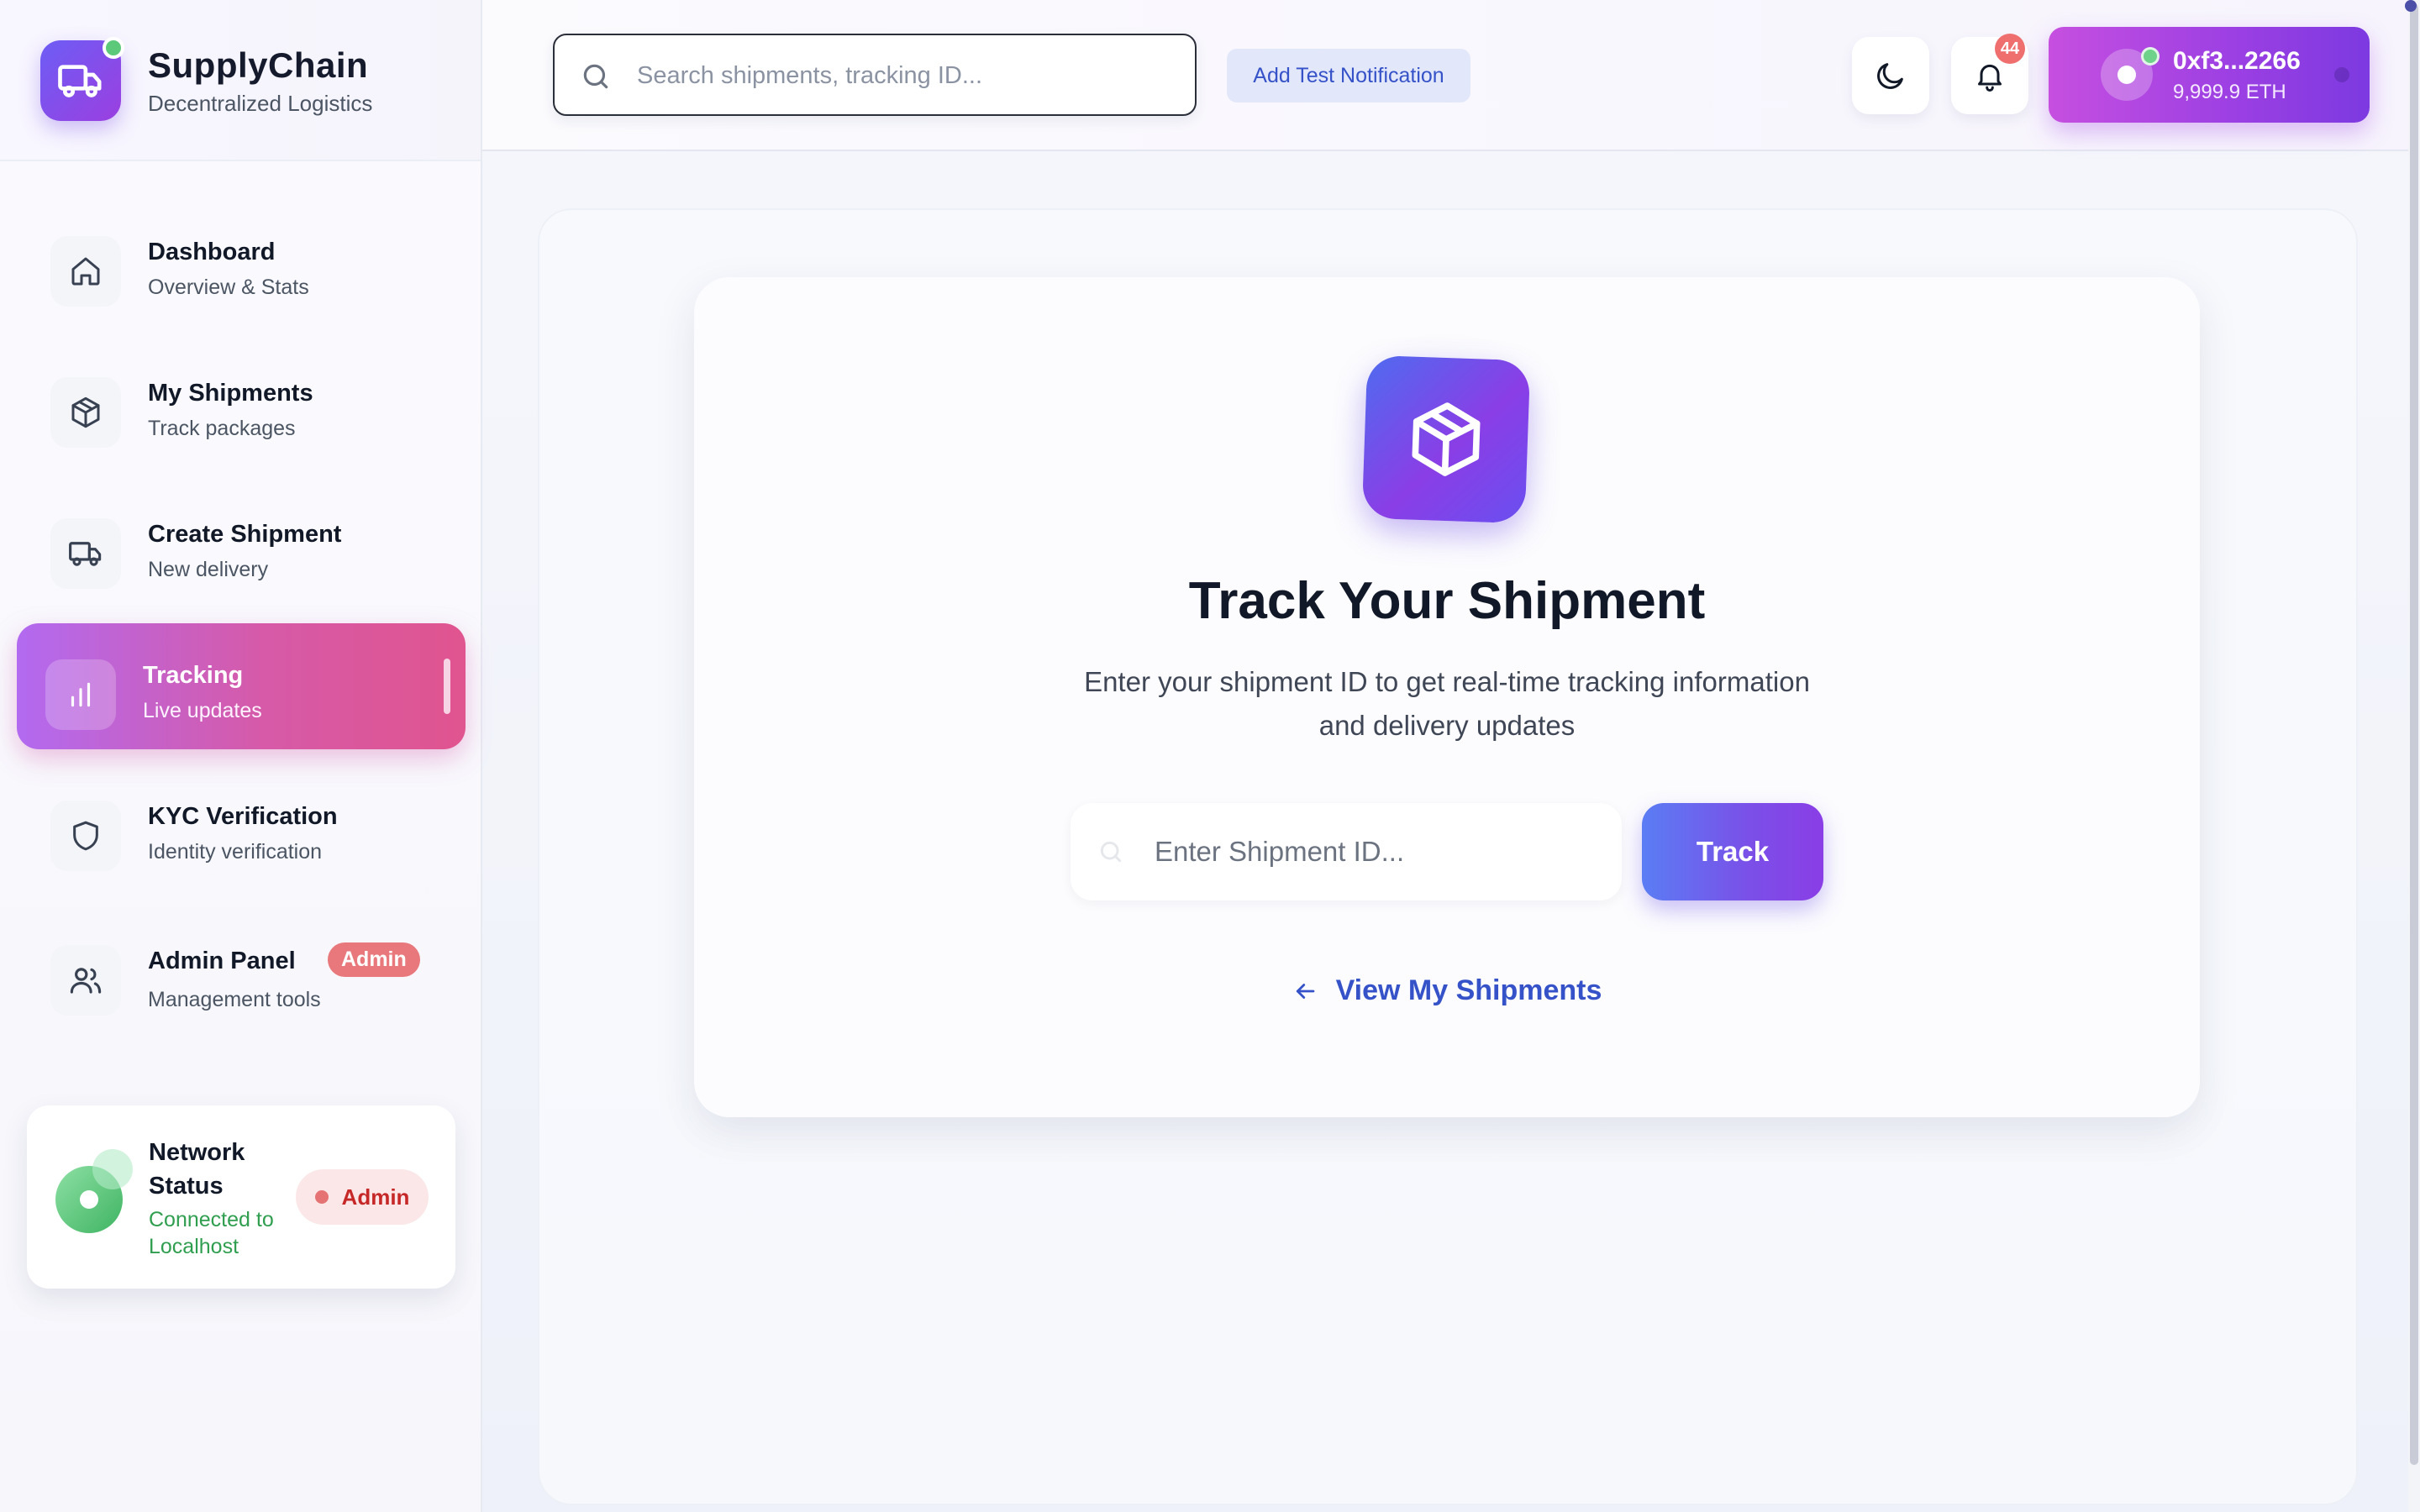 The width and height of the screenshot is (2420, 1512). What do you see at coordinates (113, 1169) in the screenshot?
I see `network-pulse` at bounding box center [113, 1169].